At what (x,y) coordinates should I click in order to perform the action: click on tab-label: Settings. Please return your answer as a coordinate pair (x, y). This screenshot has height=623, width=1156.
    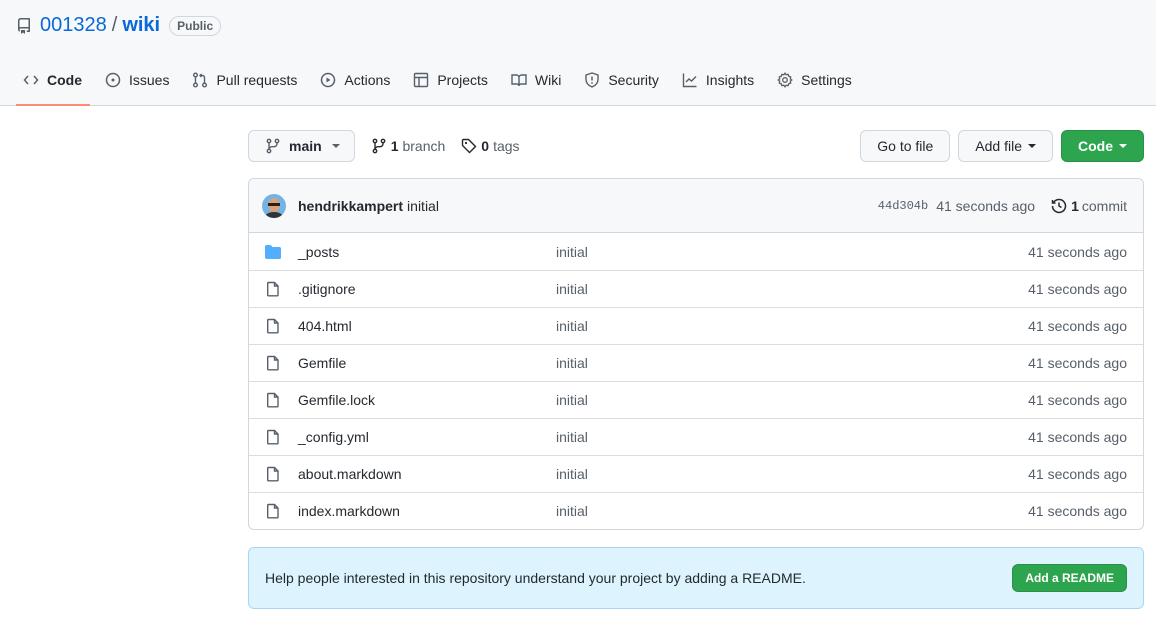
    Looking at the image, I should click on (826, 80).